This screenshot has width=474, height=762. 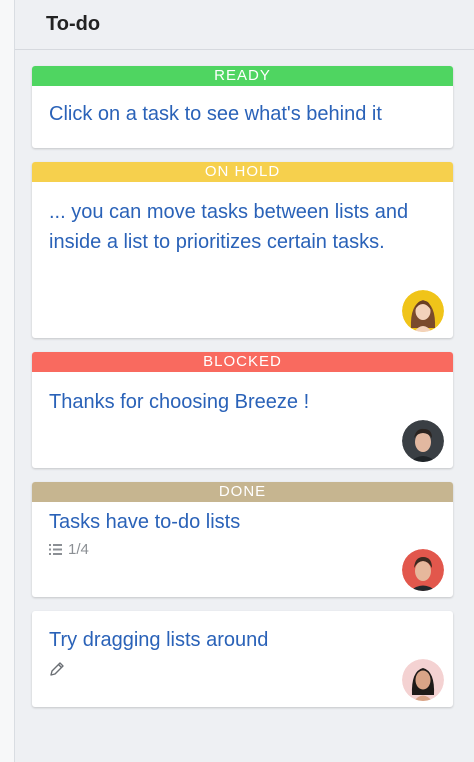 I want to click on task-card: BLOCKED Thanks for choosing Breeze !, so click(x=242, y=410).